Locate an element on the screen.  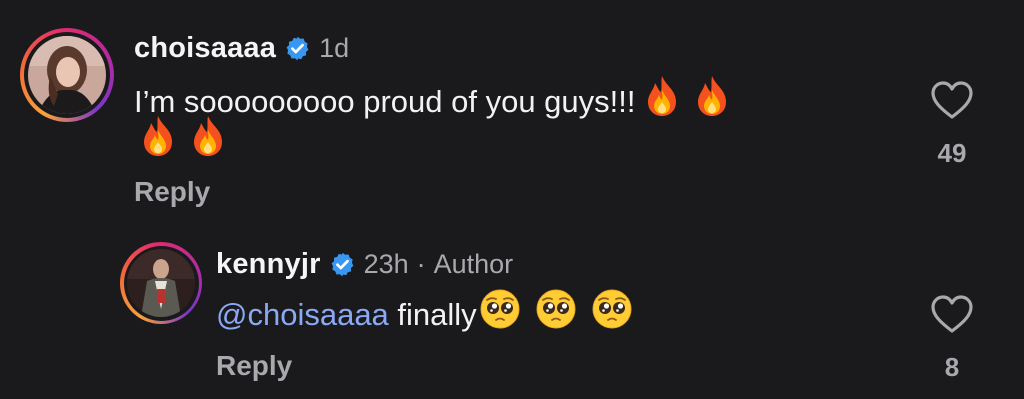
author-tag: Author is located at coordinates (473, 263).